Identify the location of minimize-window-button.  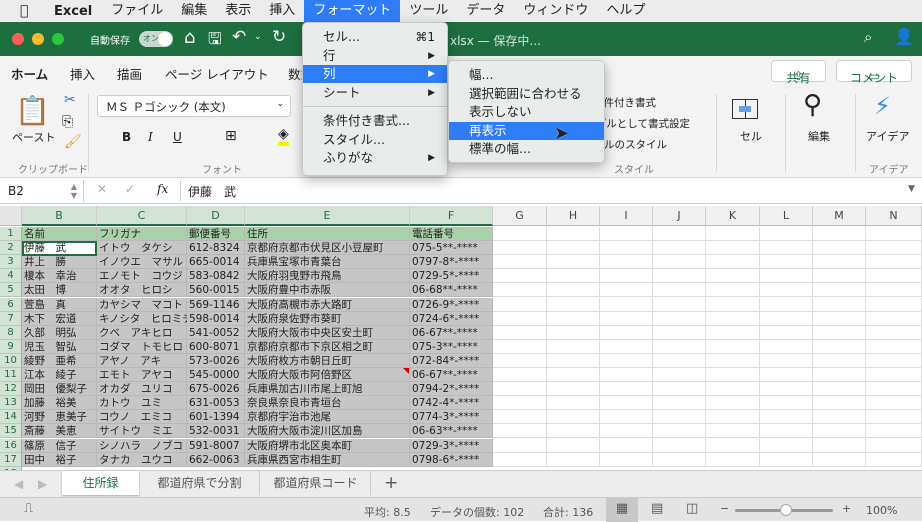
(38, 39).